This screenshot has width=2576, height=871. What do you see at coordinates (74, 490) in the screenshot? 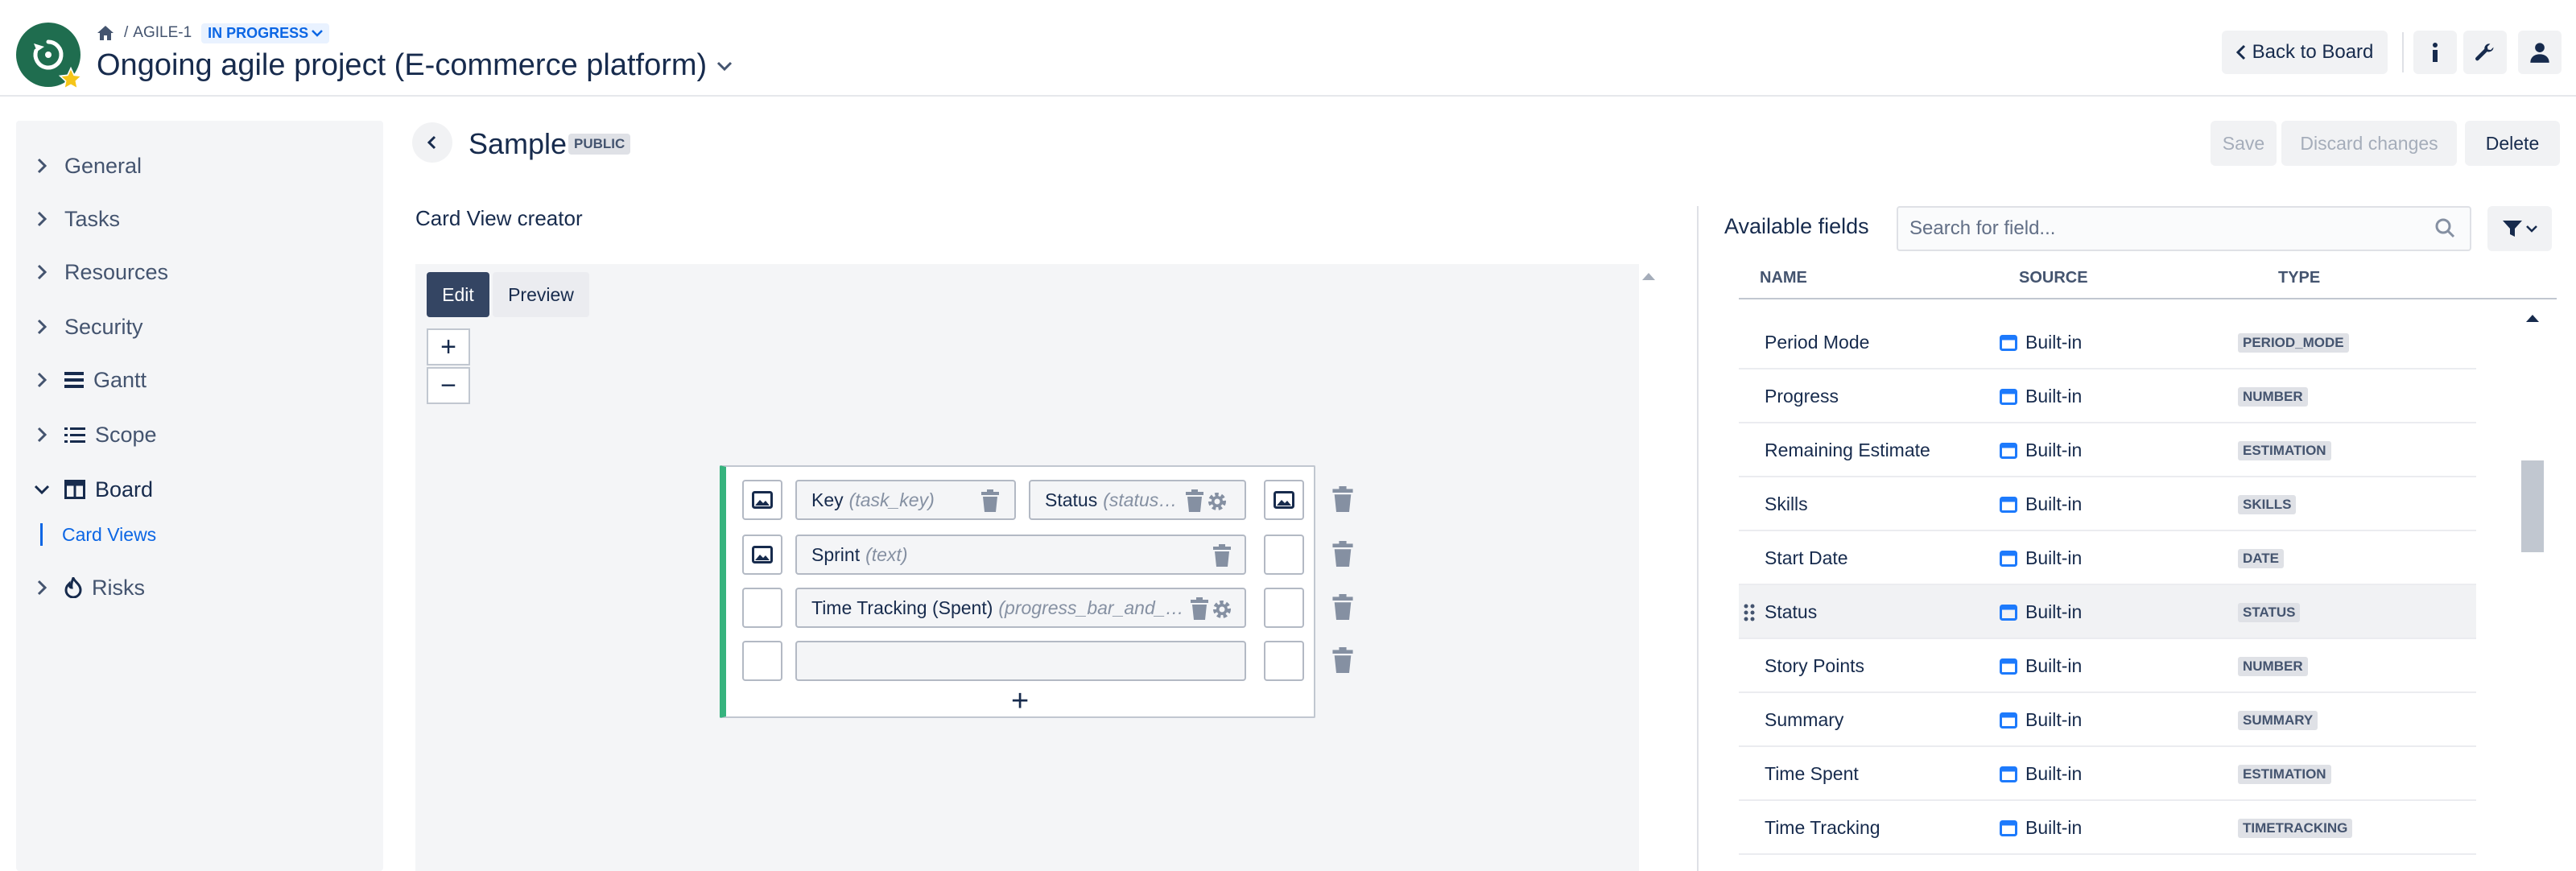
I see `board-icon` at bounding box center [74, 490].